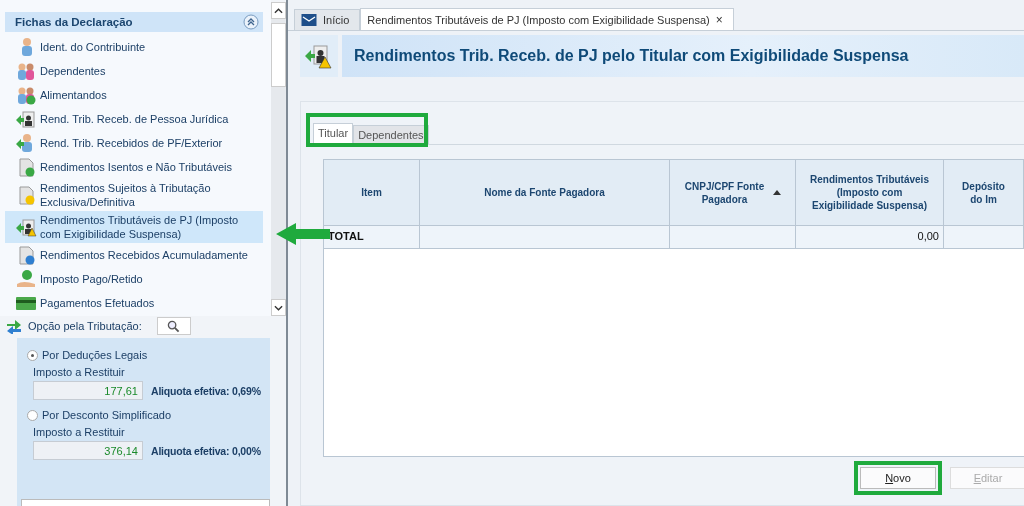 This screenshot has width=1024, height=506. Describe the element at coordinates (984, 192) in the screenshot. I see `column-header: Depósito do Im` at that location.